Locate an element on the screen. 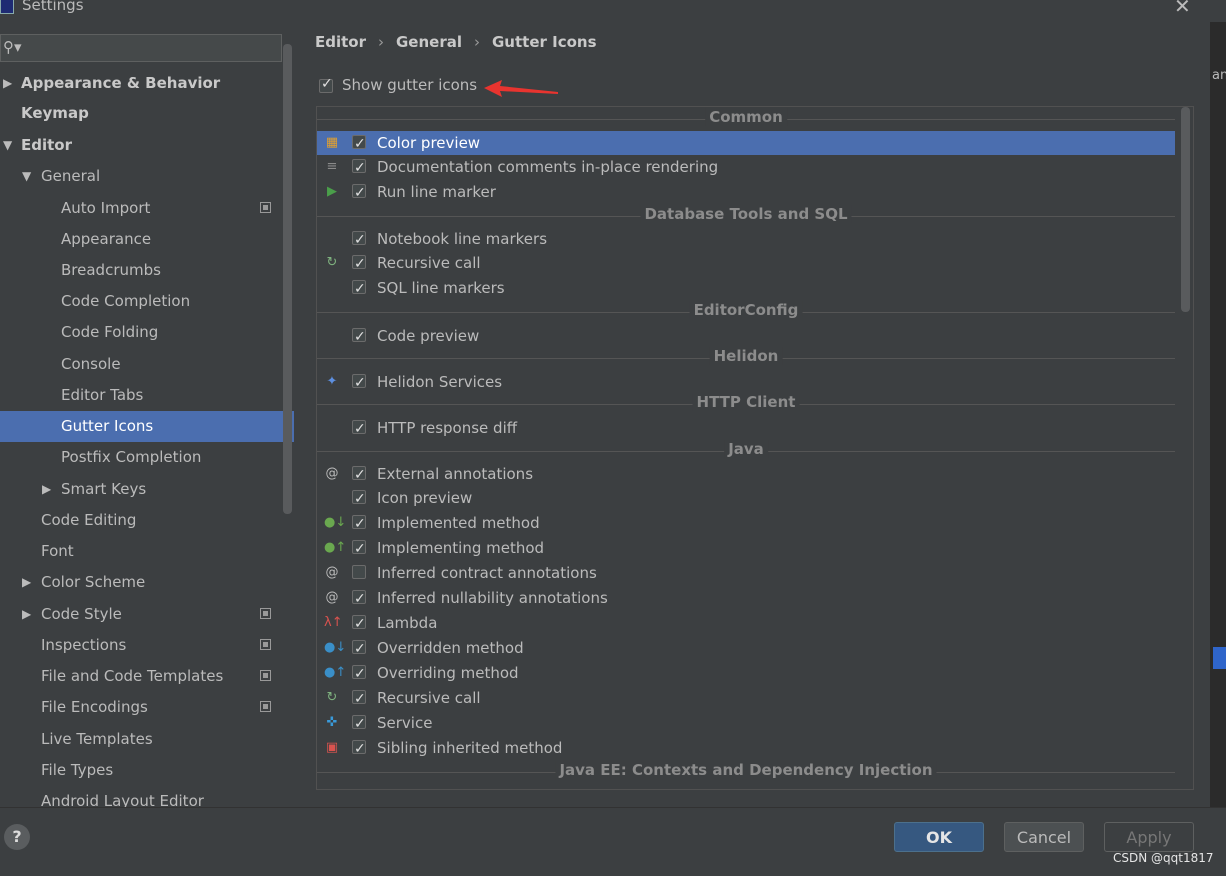 Image resolution: width=1226 pixels, height=876 pixels. cancel-button: Cancel is located at coordinates (1044, 837).